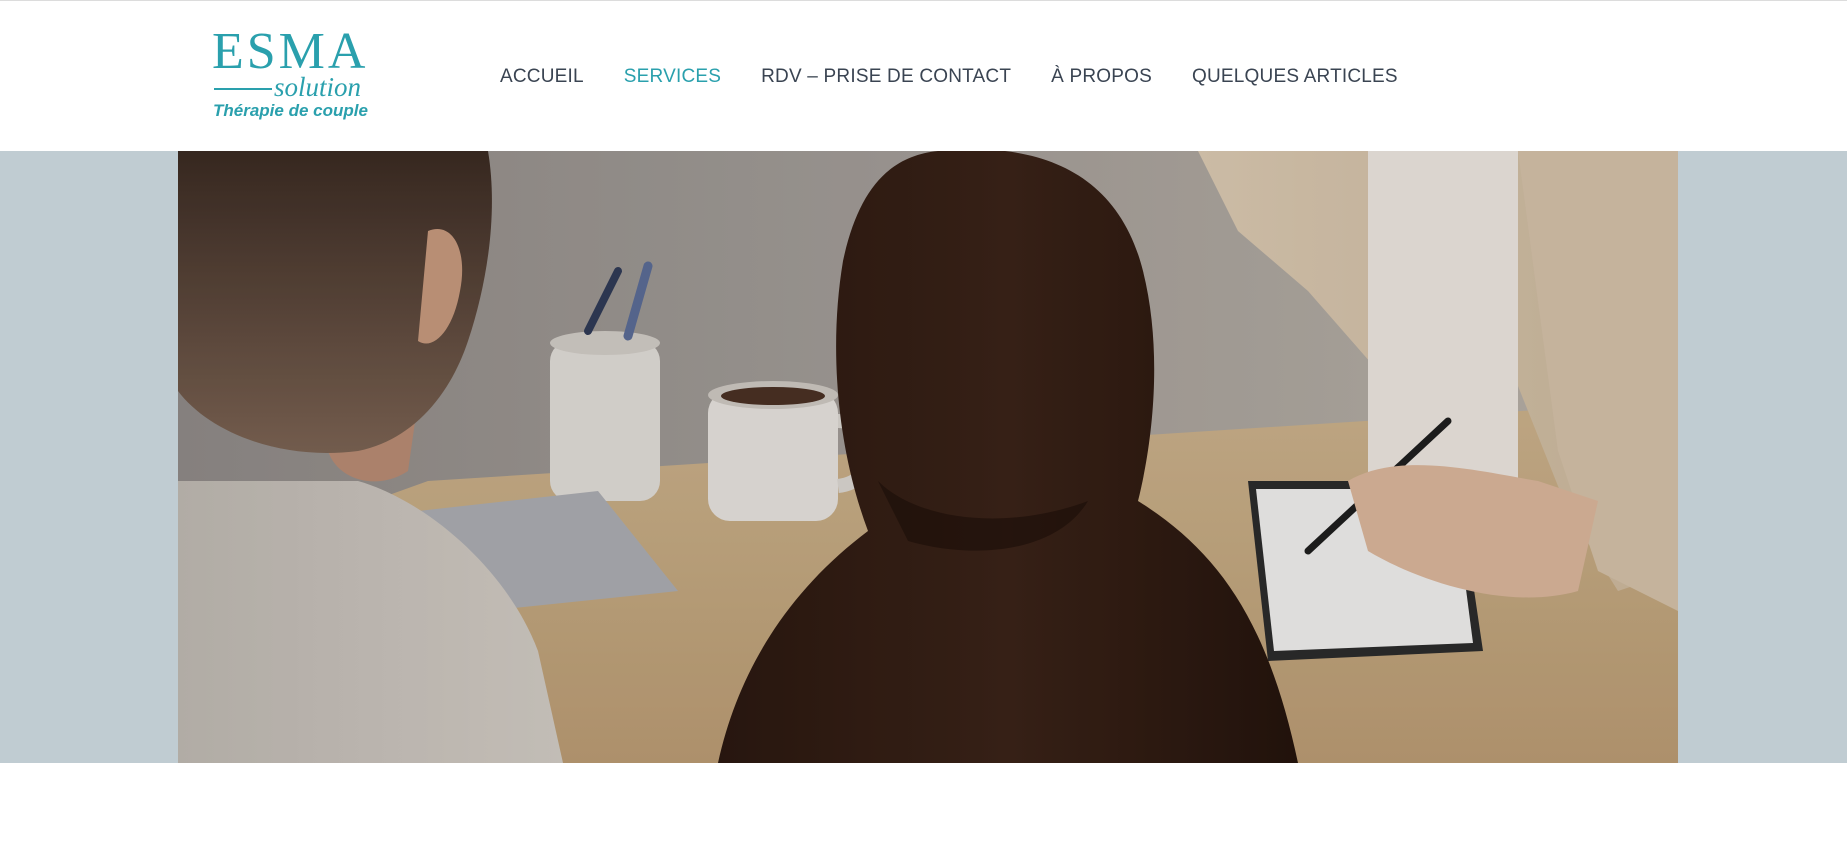 This screenshot has height=843, width=1847. What do you see at coordinates (318, 87) in the screenshot?
I see `logo-subtitle: solution` at bounding box center [318, 87].